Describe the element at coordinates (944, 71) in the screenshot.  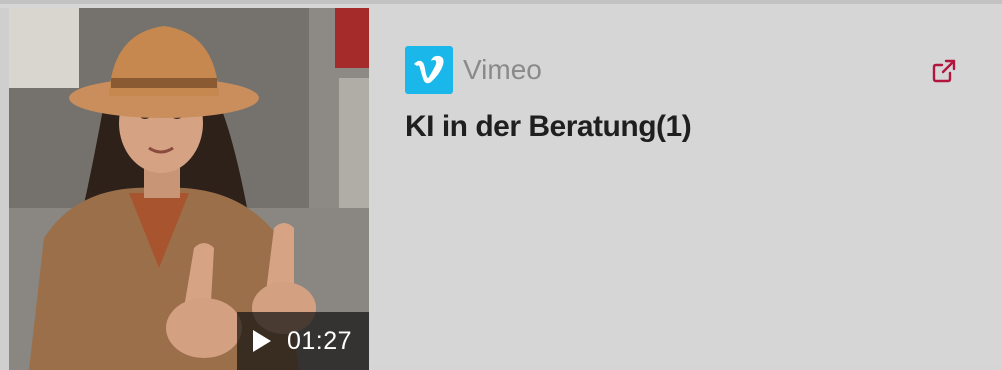
I see `external-link-icon` at that location.